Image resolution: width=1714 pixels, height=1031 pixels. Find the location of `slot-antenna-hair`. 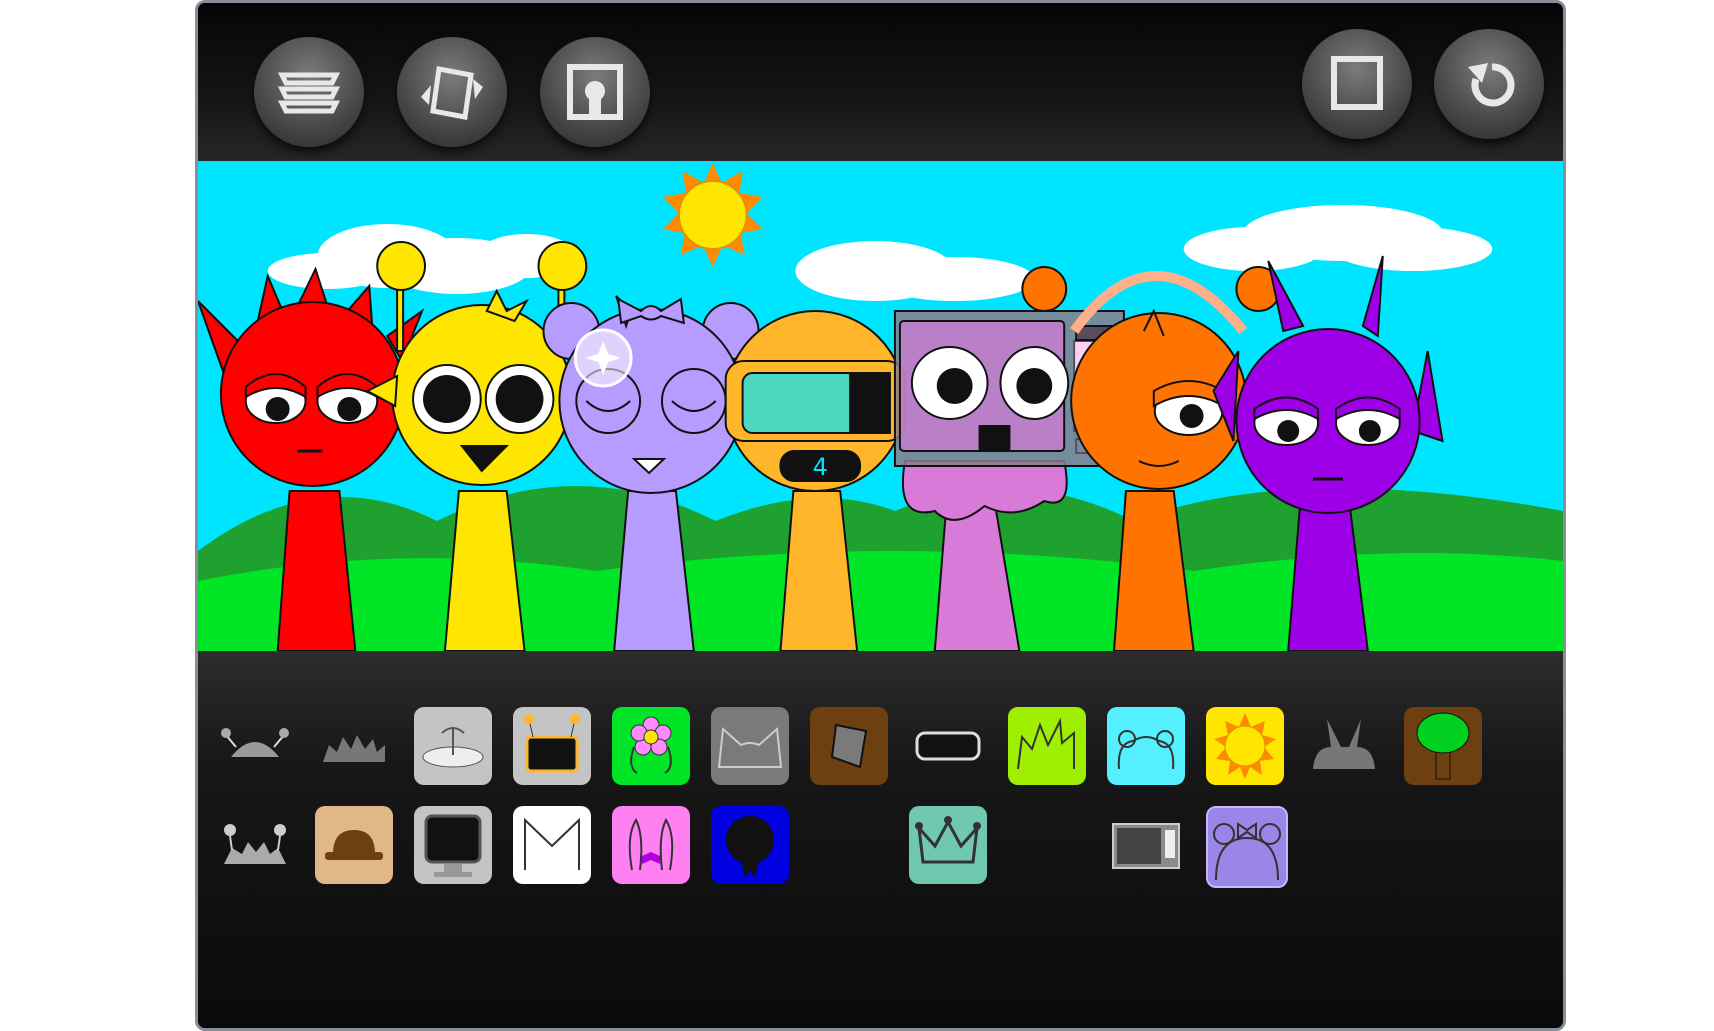

slot-antenna-hair is located at coordinates (255, 845).